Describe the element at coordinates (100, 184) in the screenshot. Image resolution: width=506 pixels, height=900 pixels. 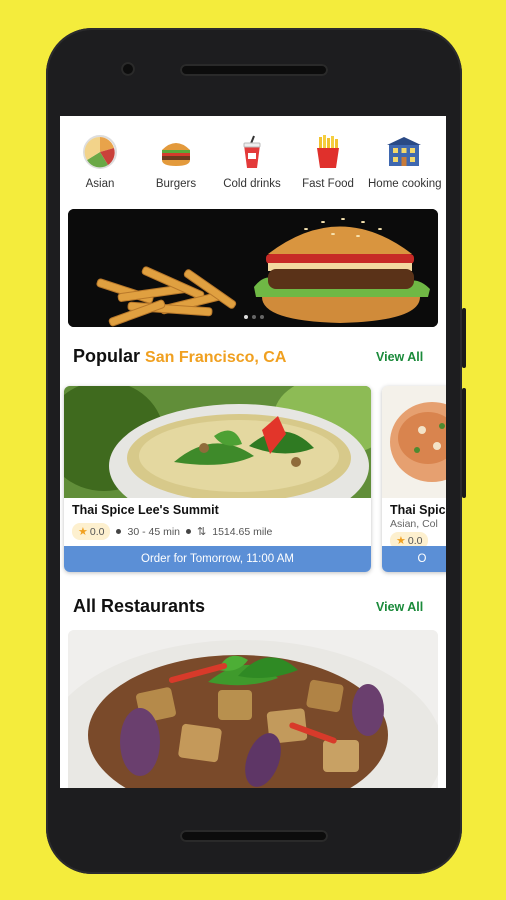
I see `category-label: Asian` at that location.